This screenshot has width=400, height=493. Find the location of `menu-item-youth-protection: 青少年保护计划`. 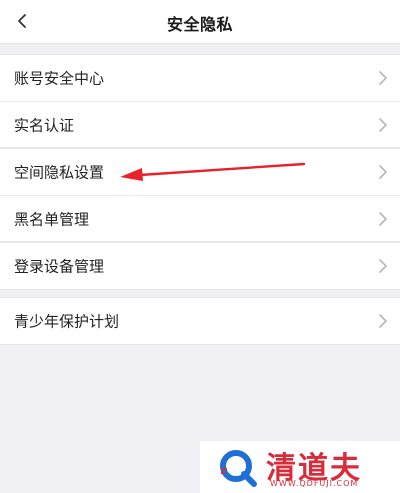

menu-item-youth-protection: 青少年保护计划 is located at coordinates (200, 321).